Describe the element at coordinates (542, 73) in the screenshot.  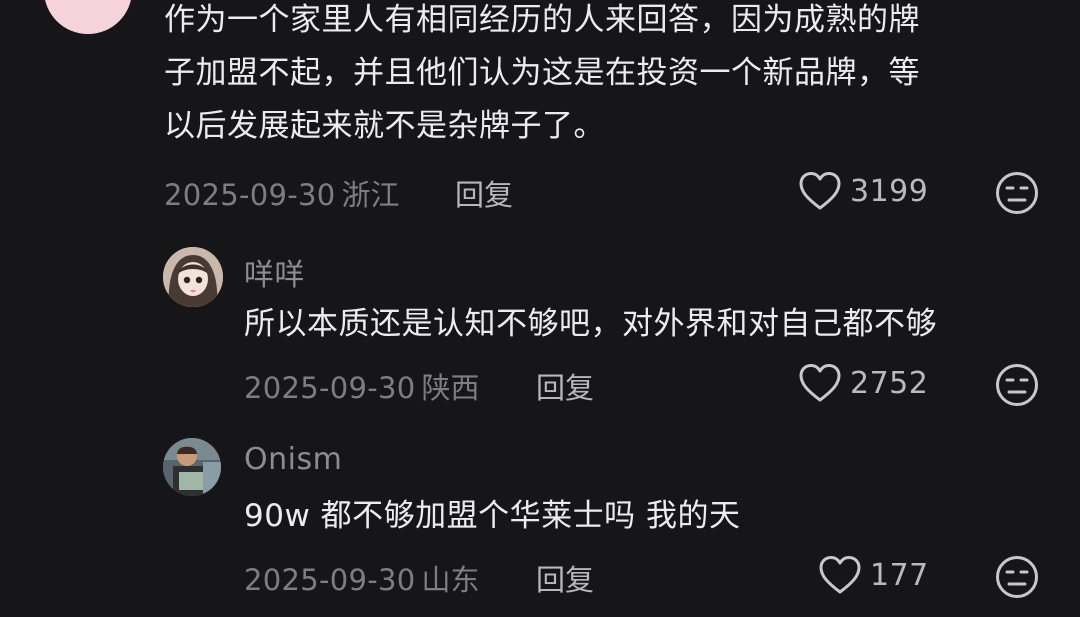
I see `comment-text-line: 子加盟不起，并且他们认为这是在投资一个新品牌，等` at that location.